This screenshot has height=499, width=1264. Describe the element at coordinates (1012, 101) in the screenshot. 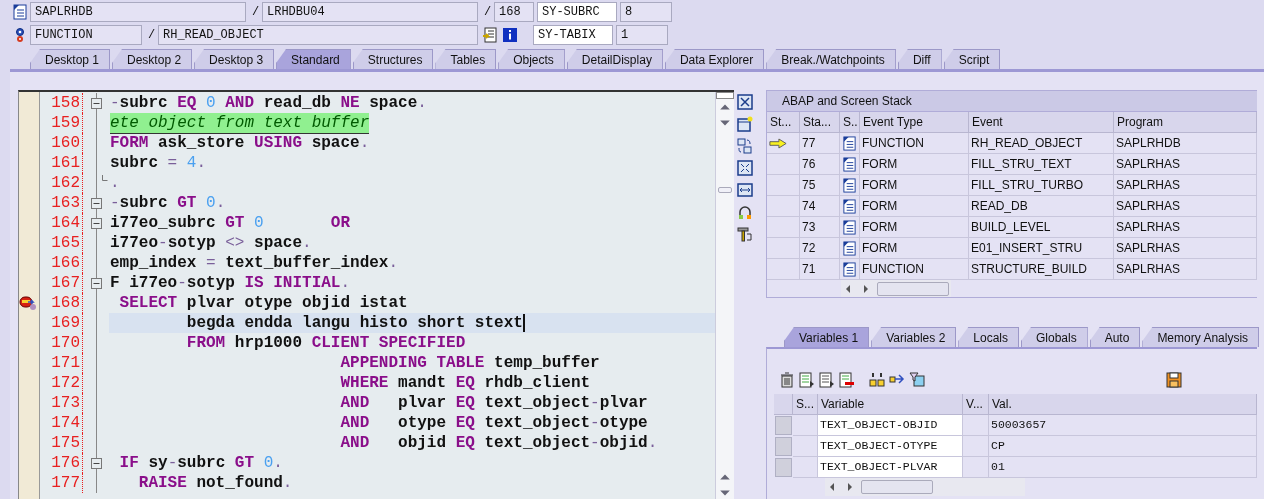

I see `panel-title: ABAP and Screen Stack` at that location.